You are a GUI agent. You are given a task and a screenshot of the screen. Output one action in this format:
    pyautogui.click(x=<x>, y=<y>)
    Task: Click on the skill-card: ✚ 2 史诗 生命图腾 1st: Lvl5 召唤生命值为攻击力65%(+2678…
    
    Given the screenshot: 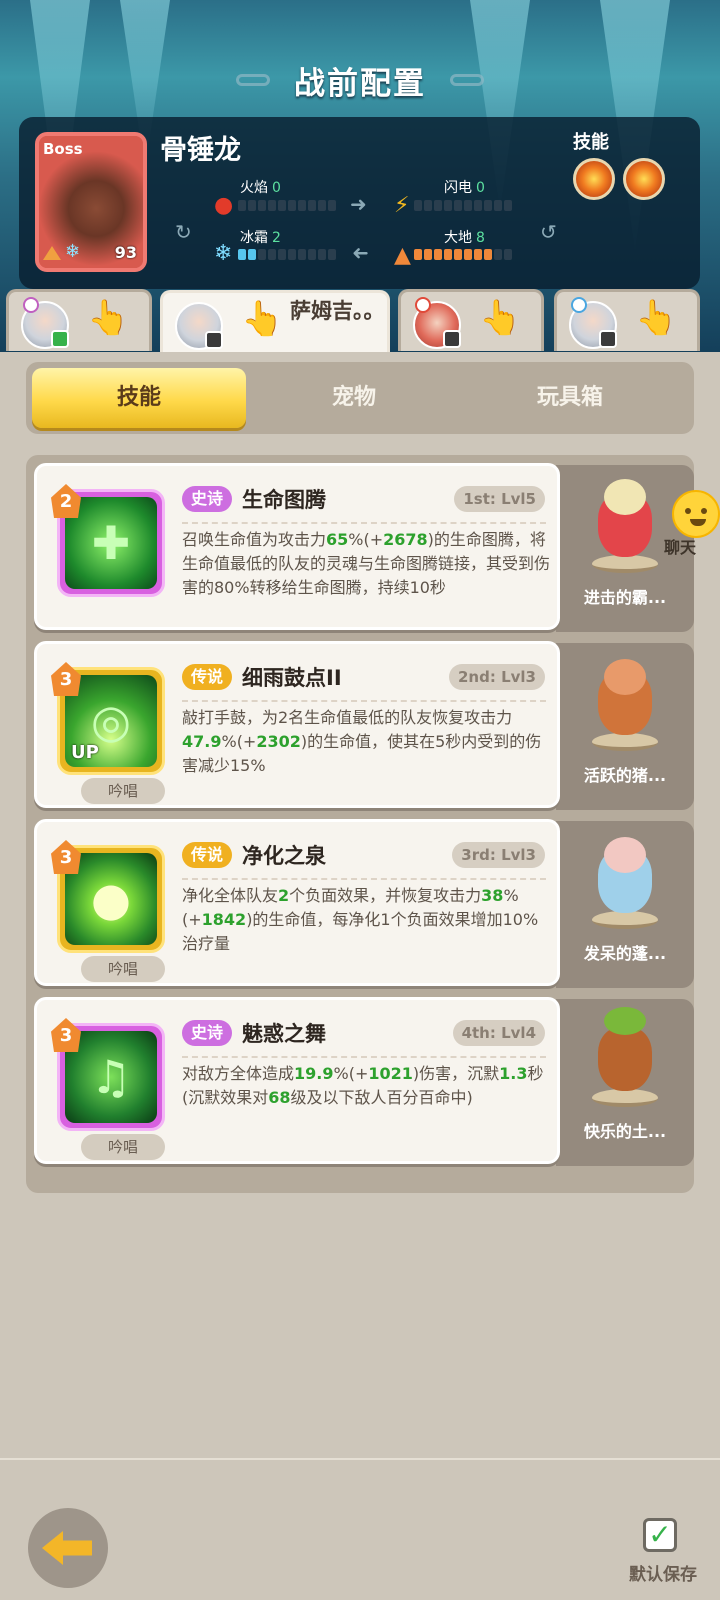 What is the action you would take?
    pyautogui.click(x=297, y=546)
    